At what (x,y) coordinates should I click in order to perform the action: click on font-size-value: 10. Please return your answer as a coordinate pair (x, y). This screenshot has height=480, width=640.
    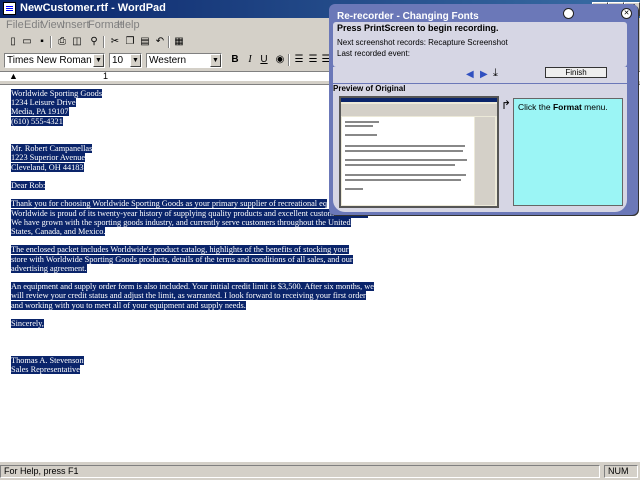
    Looking at the image, I should click on (118, 60).